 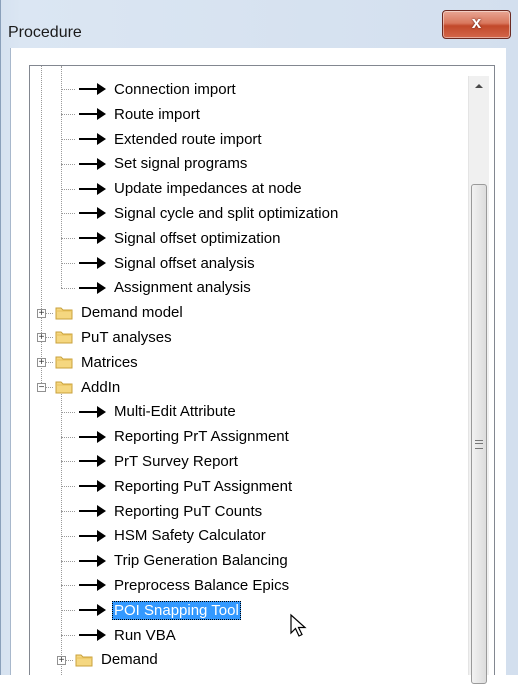 I want to click on procedure-item: HSM Safety Calculator, so click(x=173, y=536).